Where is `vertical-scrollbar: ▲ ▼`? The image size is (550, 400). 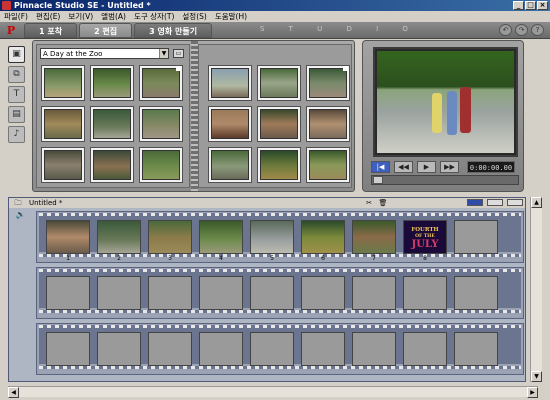
vertical-scrollbar: ▲ ▼ is located at coordinates (536, 289).